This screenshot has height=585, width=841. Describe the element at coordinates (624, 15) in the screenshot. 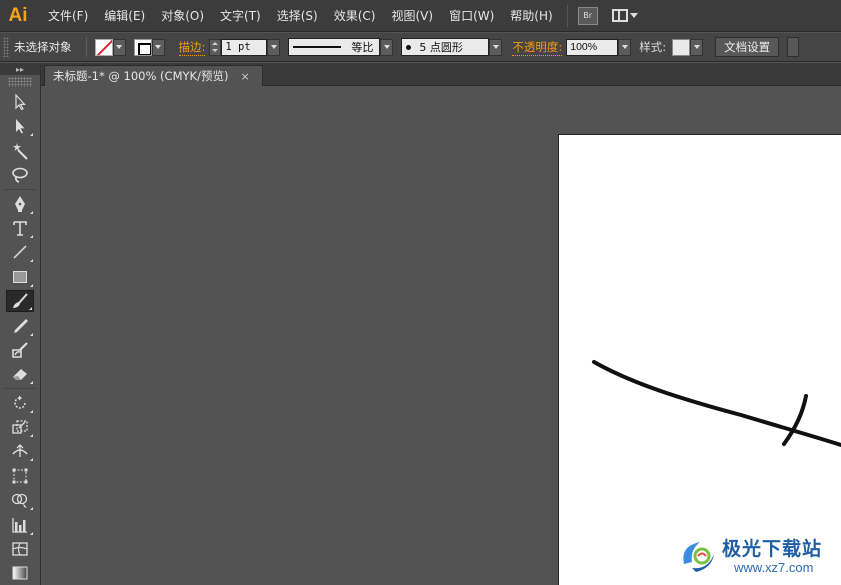

I see `workspace-switcher` at that location.